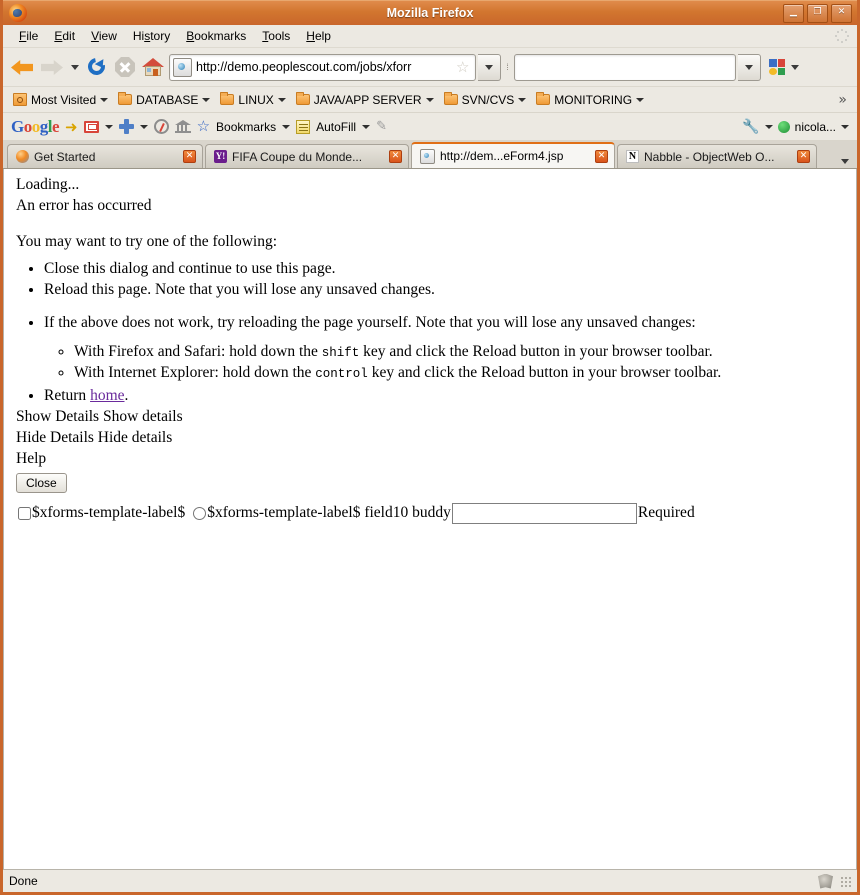 This screenshot has width=860, height=895. I want to click on url-input: http://demo.peoplescout.com/jobs/xforr, so click(326, 67).